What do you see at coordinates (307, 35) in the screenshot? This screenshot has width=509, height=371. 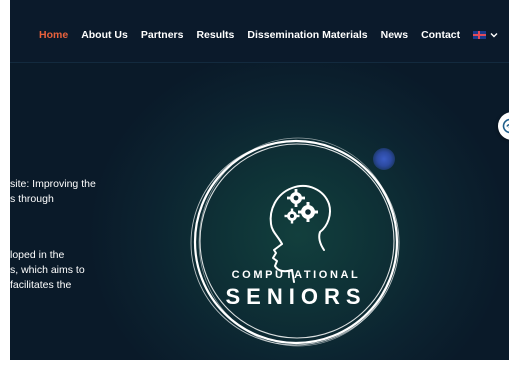 I see `nav-item-dissemination-materials: Dissemination Materials` at bounding box center [307, 35].